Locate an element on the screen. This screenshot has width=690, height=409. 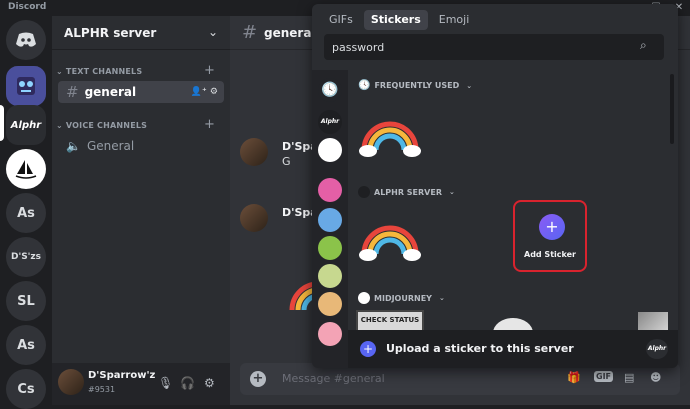
tab-emoji: Emoji is located at coordinates (454, 20).